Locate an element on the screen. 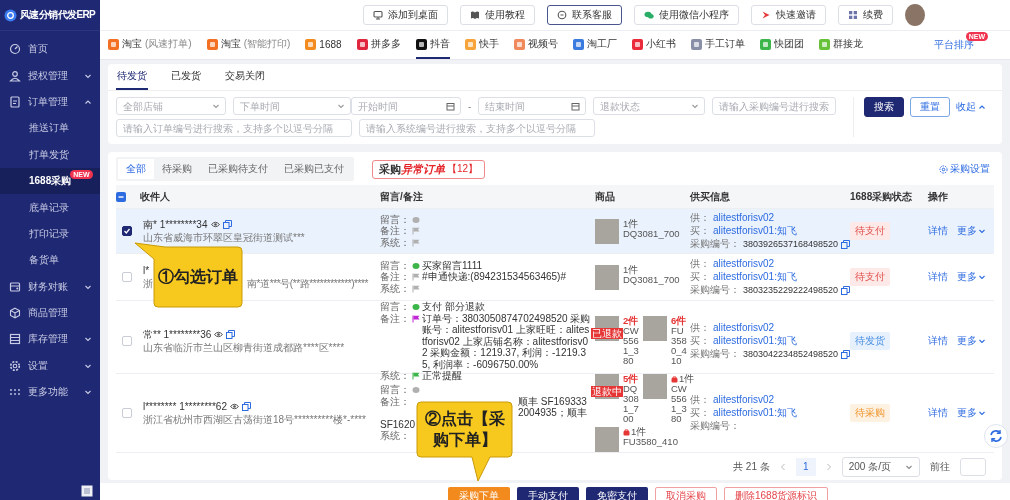 This screenshot has height=500, width=1010. sidebar-item: 更多功能 is located at coordinates (50, 392).